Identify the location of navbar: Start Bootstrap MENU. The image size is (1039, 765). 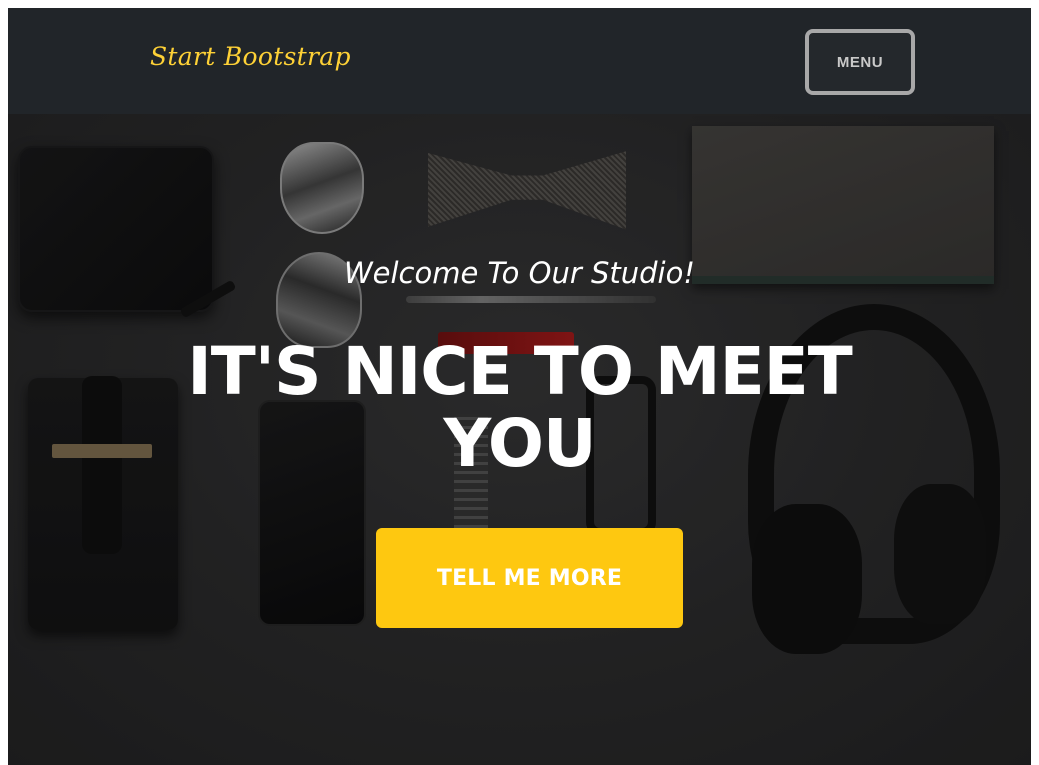
(519, 61).